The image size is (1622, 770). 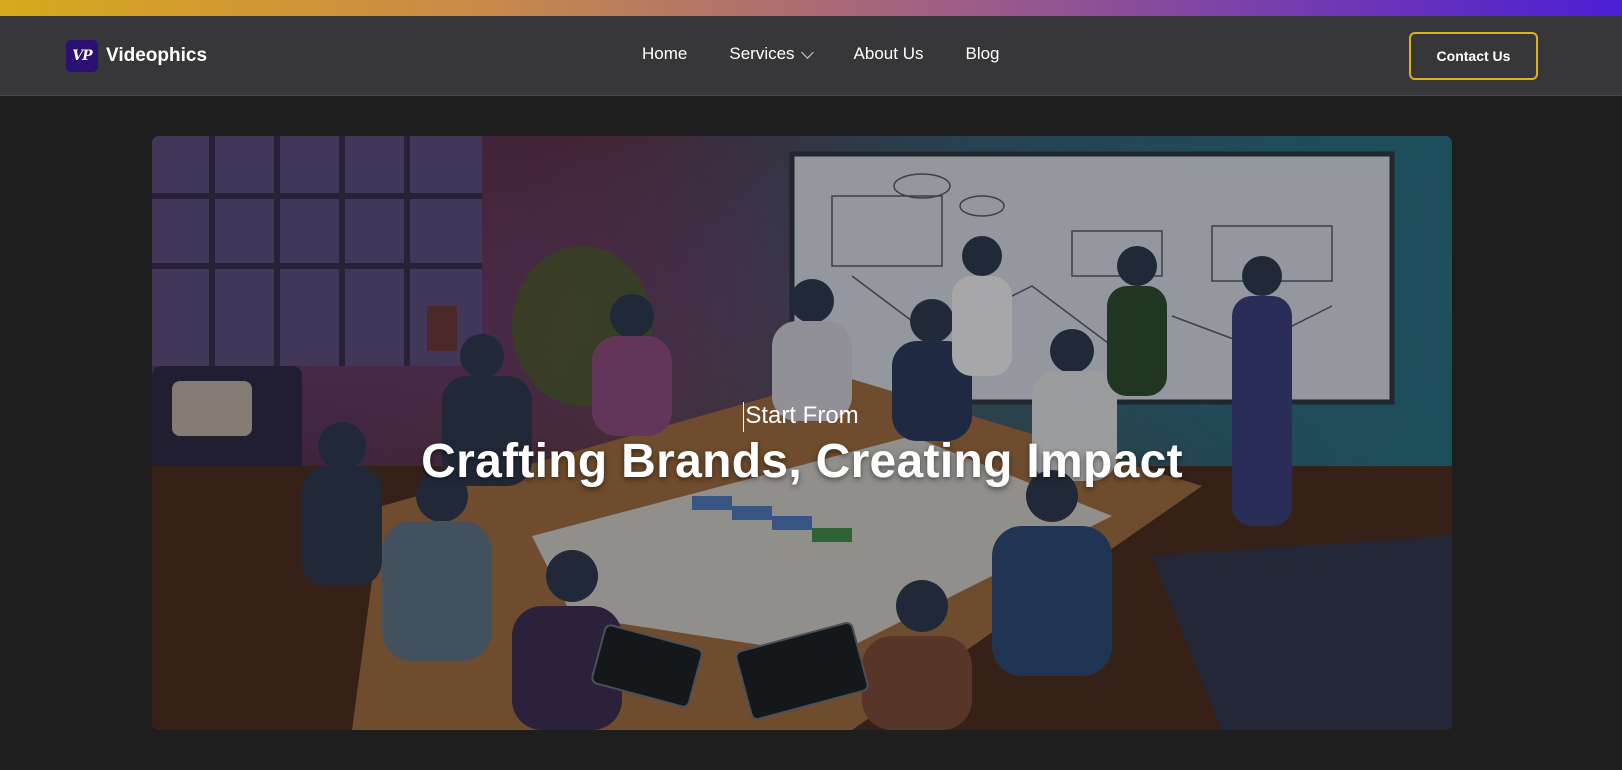 I want to click on nav-item-home: Home, so click(x=664, y=54).